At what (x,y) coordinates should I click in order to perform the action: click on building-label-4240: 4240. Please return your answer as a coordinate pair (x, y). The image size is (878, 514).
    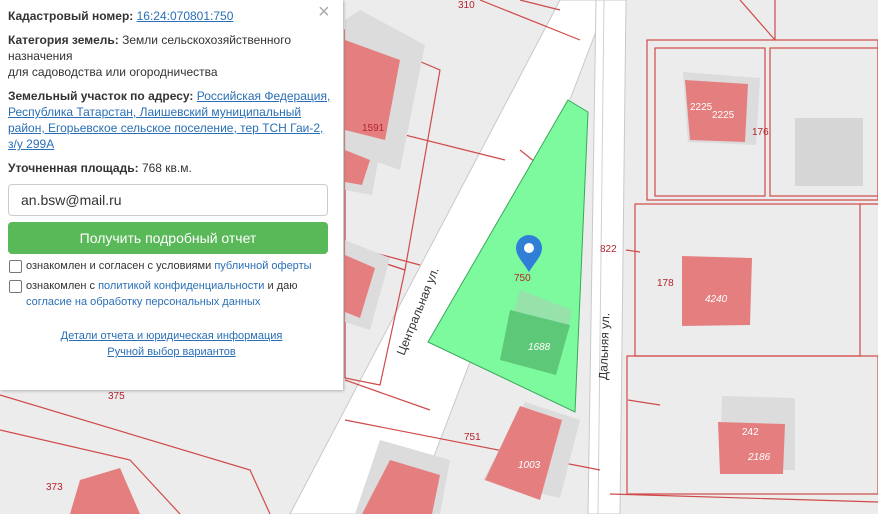
    Looking at the image, I should click on (716, 299).